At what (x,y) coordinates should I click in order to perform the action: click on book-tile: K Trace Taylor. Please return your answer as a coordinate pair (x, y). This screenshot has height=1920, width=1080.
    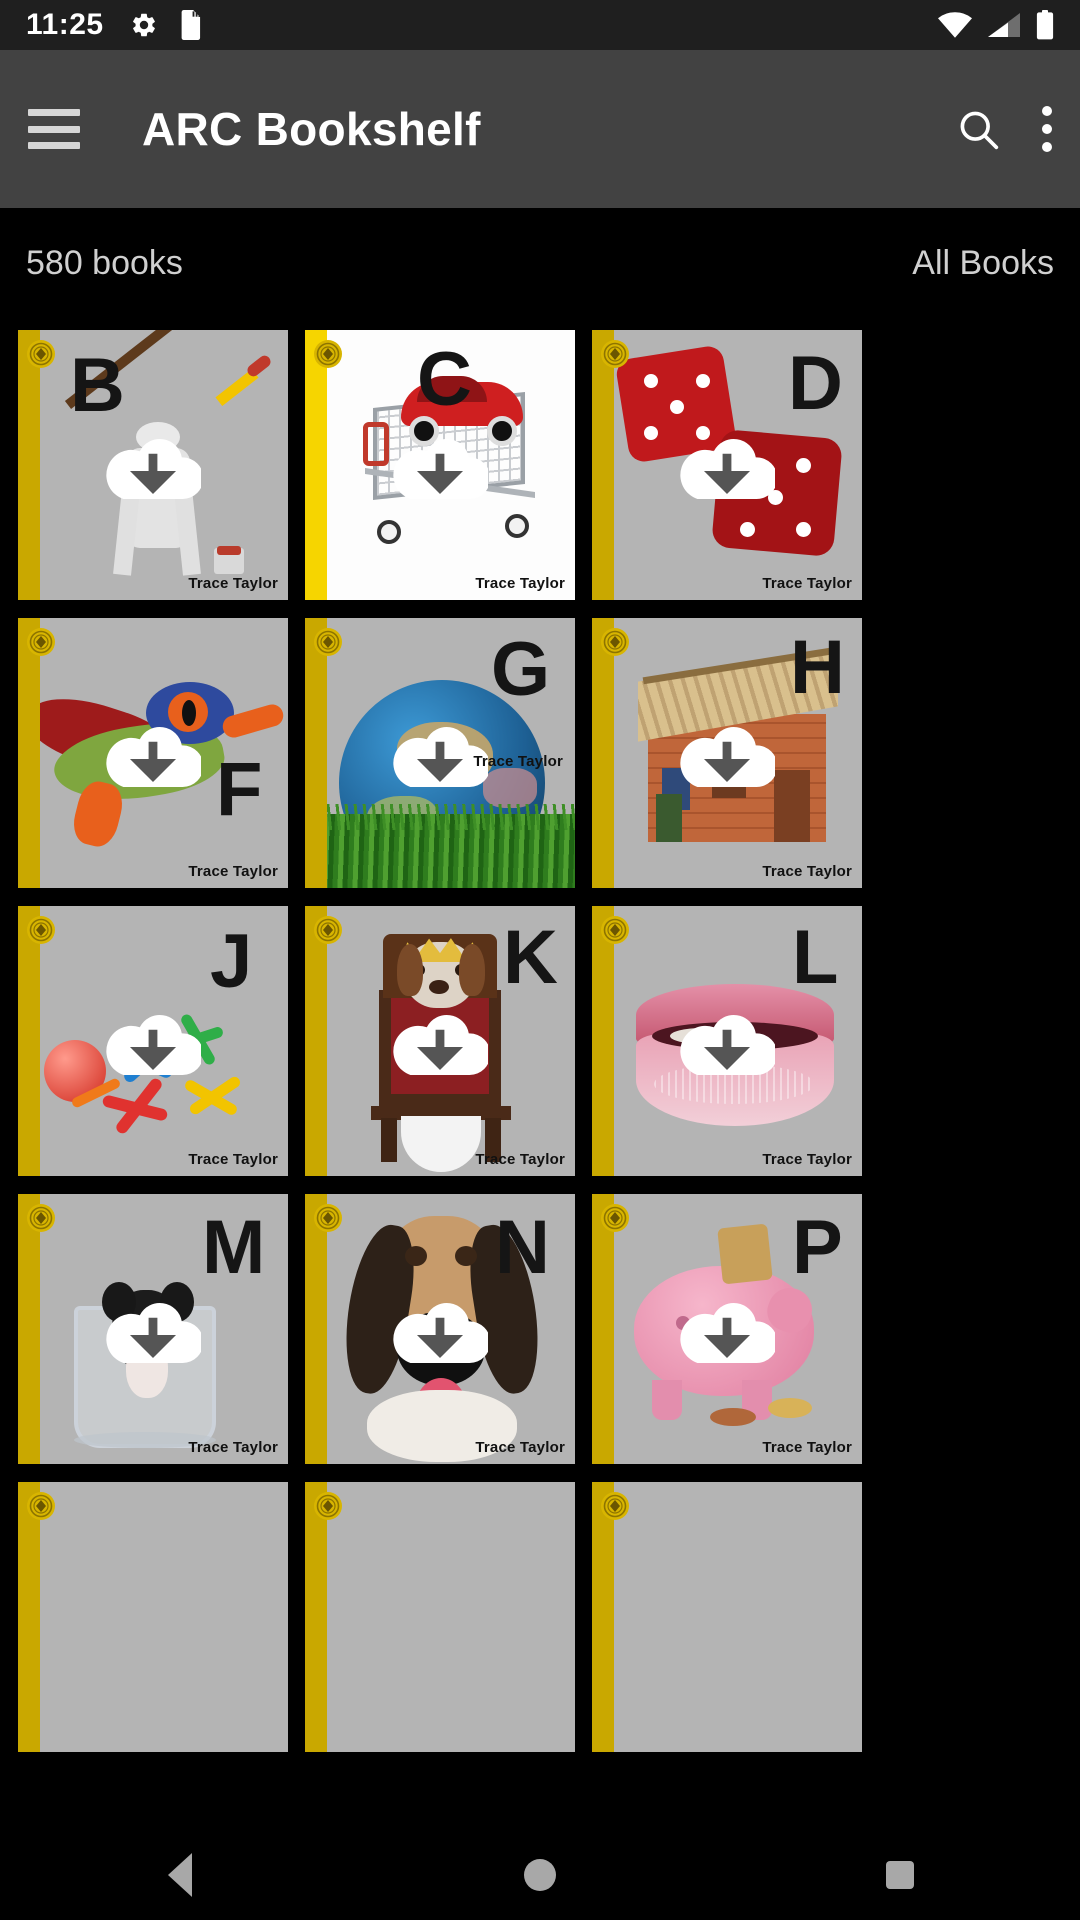
    Looking at the image, I should click on (440, 1041).